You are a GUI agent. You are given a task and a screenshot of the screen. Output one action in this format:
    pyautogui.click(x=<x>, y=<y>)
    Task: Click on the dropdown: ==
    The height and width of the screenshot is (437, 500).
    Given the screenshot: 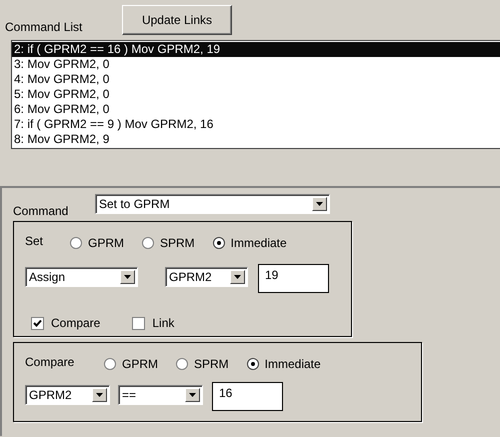 What is the action you would take?
    pyautogui.click(x=160, y=395)
    